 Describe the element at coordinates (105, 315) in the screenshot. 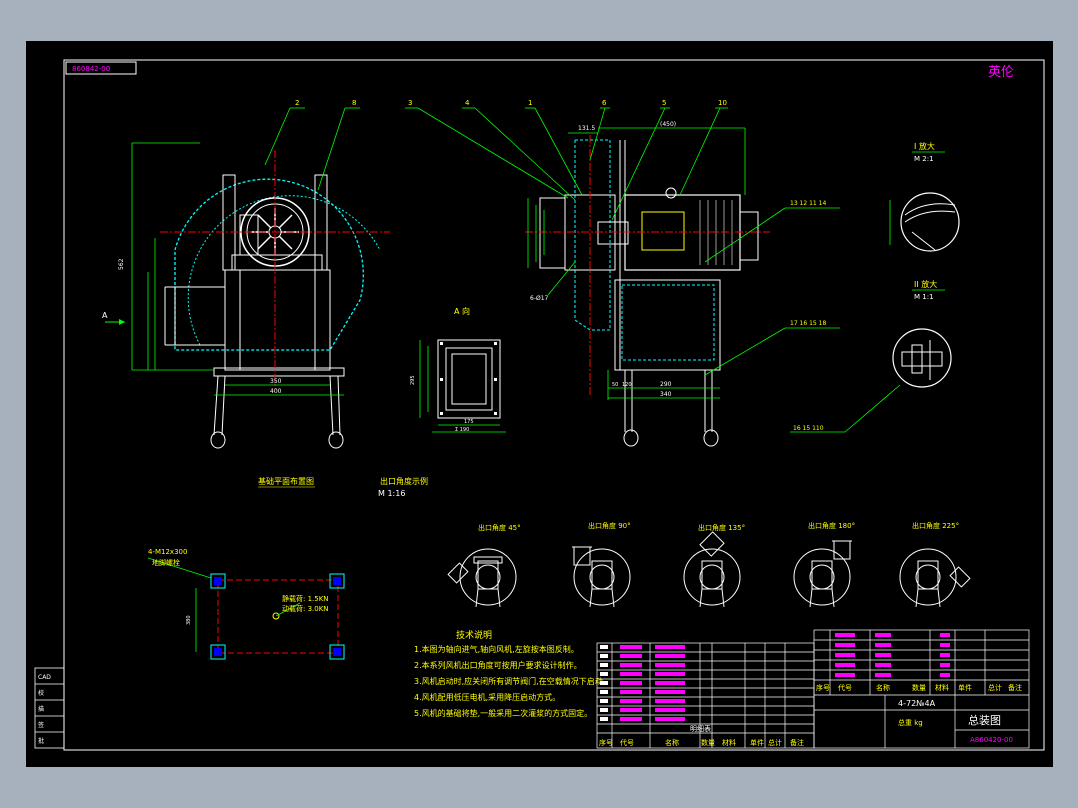

I see `view-a-arrow-label: A` at that location.